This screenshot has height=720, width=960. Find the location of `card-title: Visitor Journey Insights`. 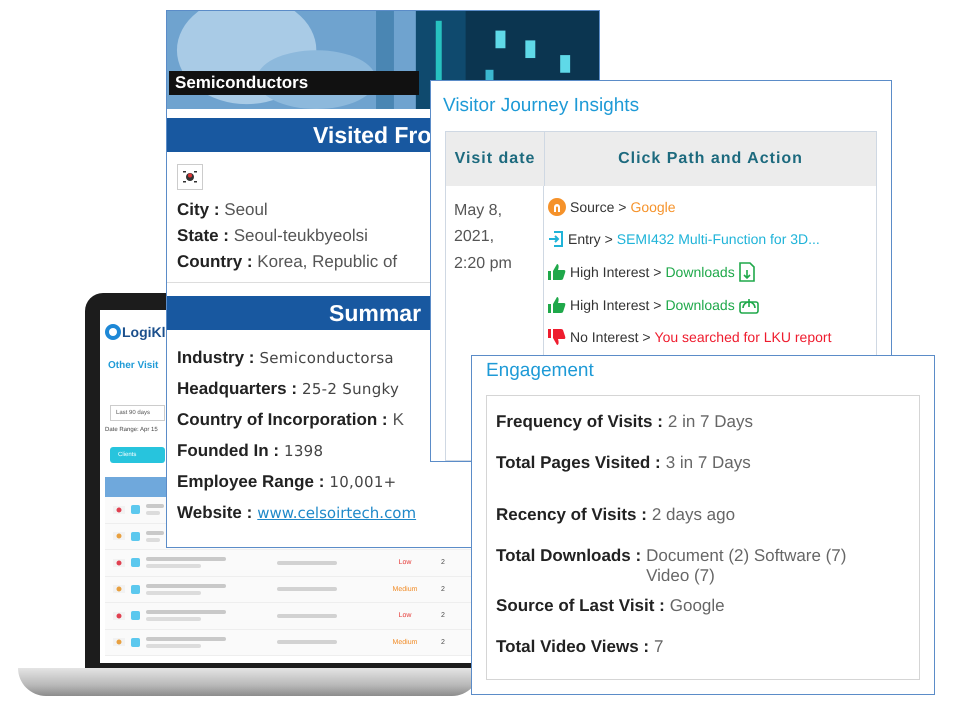

card-title: Visitor Journey Insights is located at coordinates (541, 106).